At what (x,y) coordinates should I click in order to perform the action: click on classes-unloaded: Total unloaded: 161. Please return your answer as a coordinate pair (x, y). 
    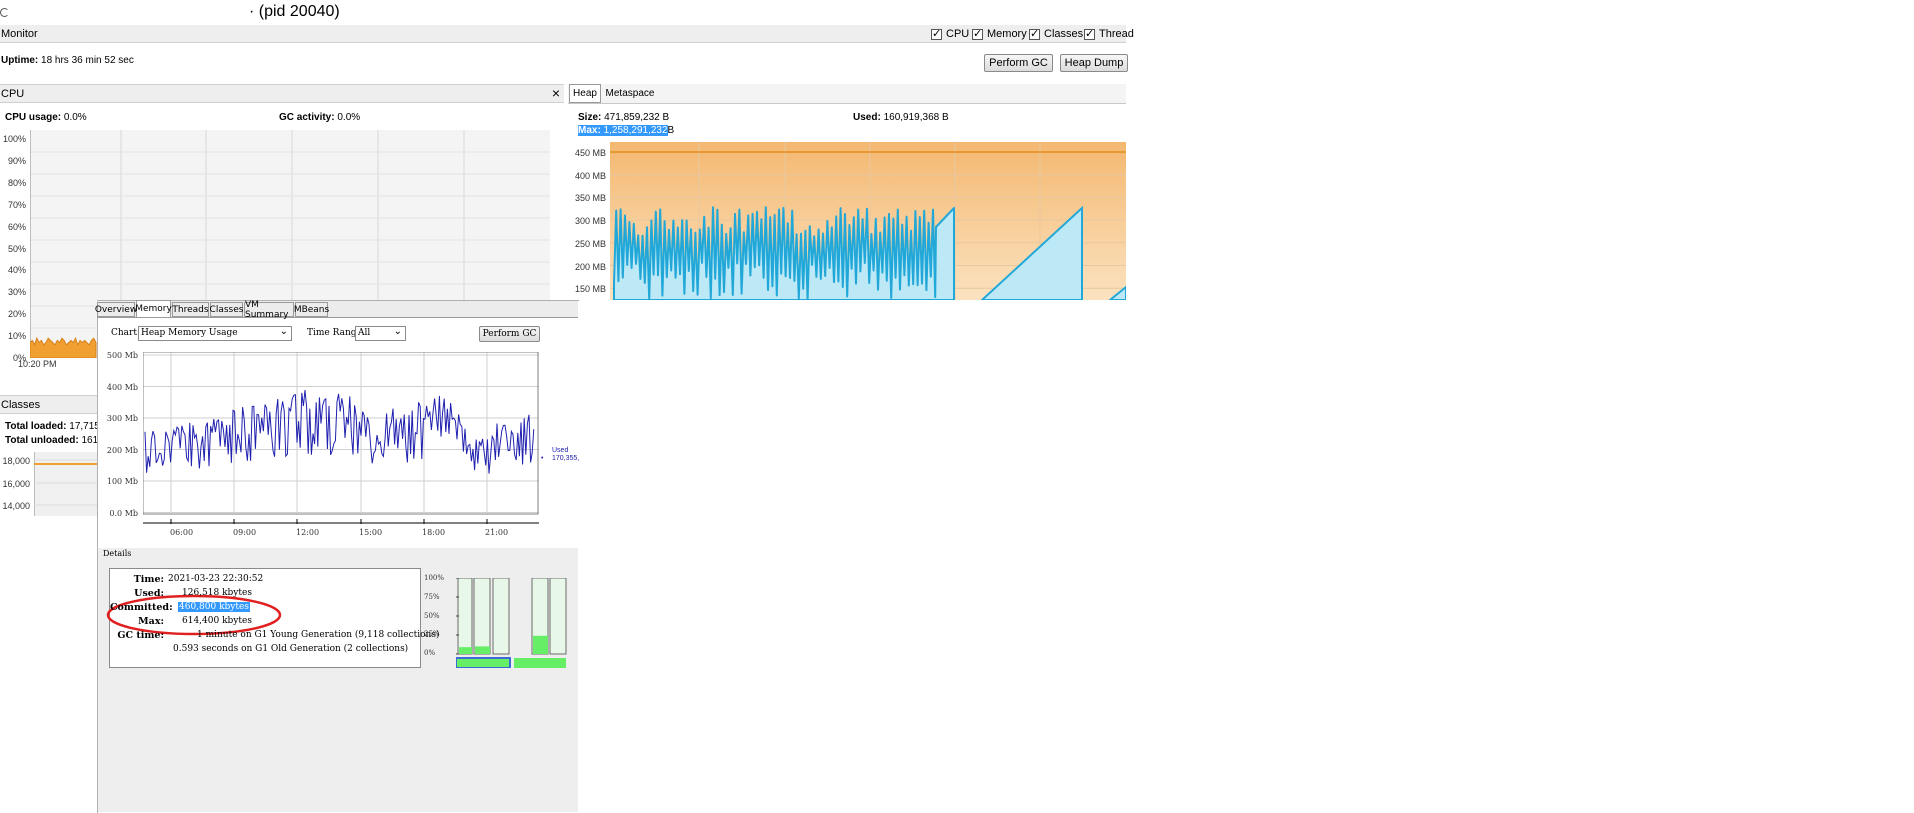
    Looking at the image, I should click on (52, 440).